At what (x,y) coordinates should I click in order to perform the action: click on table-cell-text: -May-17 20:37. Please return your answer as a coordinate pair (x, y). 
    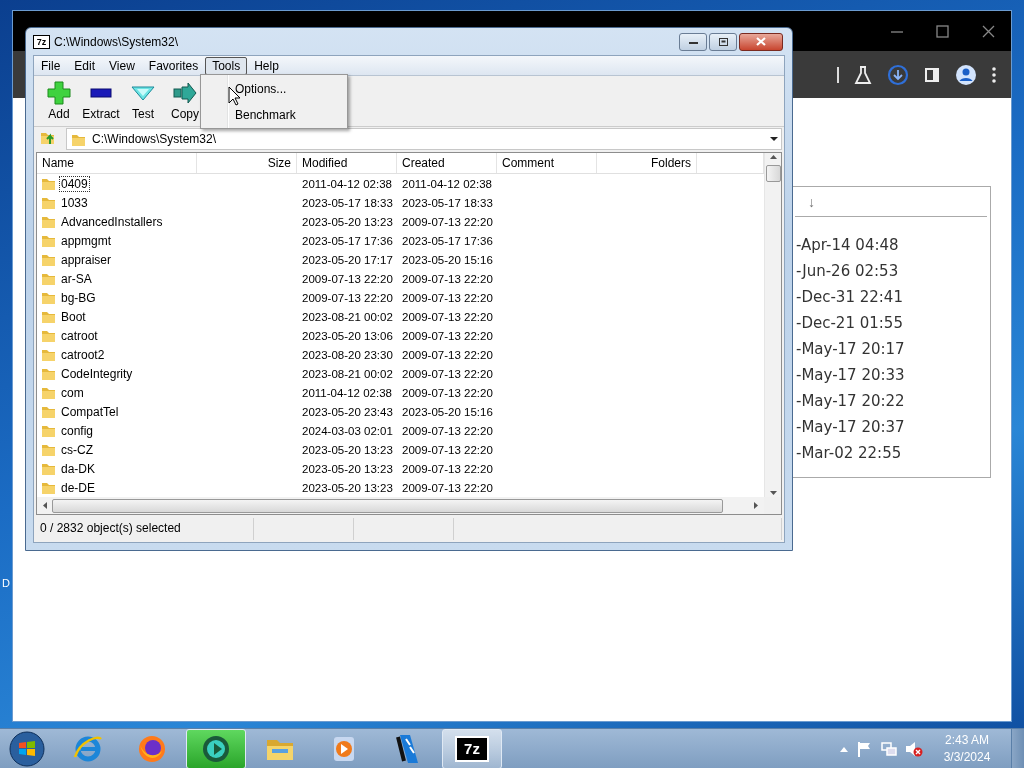
    Looking at the image, I should click on (850, 427).